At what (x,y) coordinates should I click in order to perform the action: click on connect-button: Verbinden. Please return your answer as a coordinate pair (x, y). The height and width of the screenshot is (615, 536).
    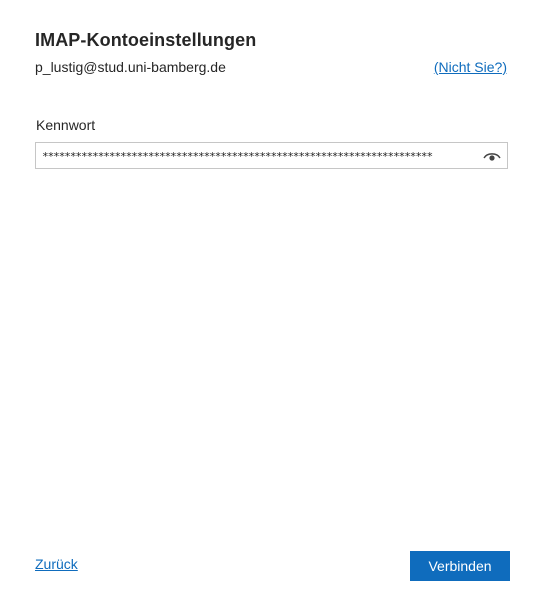
    Looking at the image, I should click on (460, 566).